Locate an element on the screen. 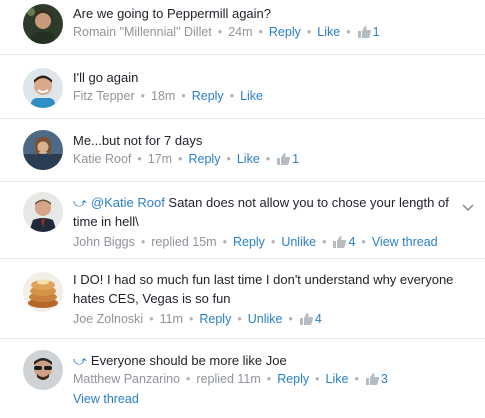  comment-meta-row2: View thread is located at coordinates (273, 399).